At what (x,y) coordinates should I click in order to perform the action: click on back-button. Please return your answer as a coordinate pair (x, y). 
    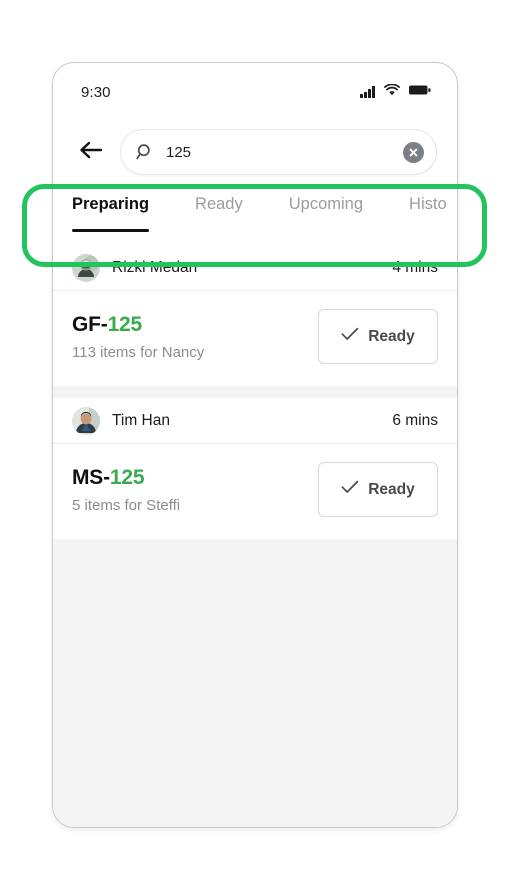
    Looking at the image, I should click on (91, 152).